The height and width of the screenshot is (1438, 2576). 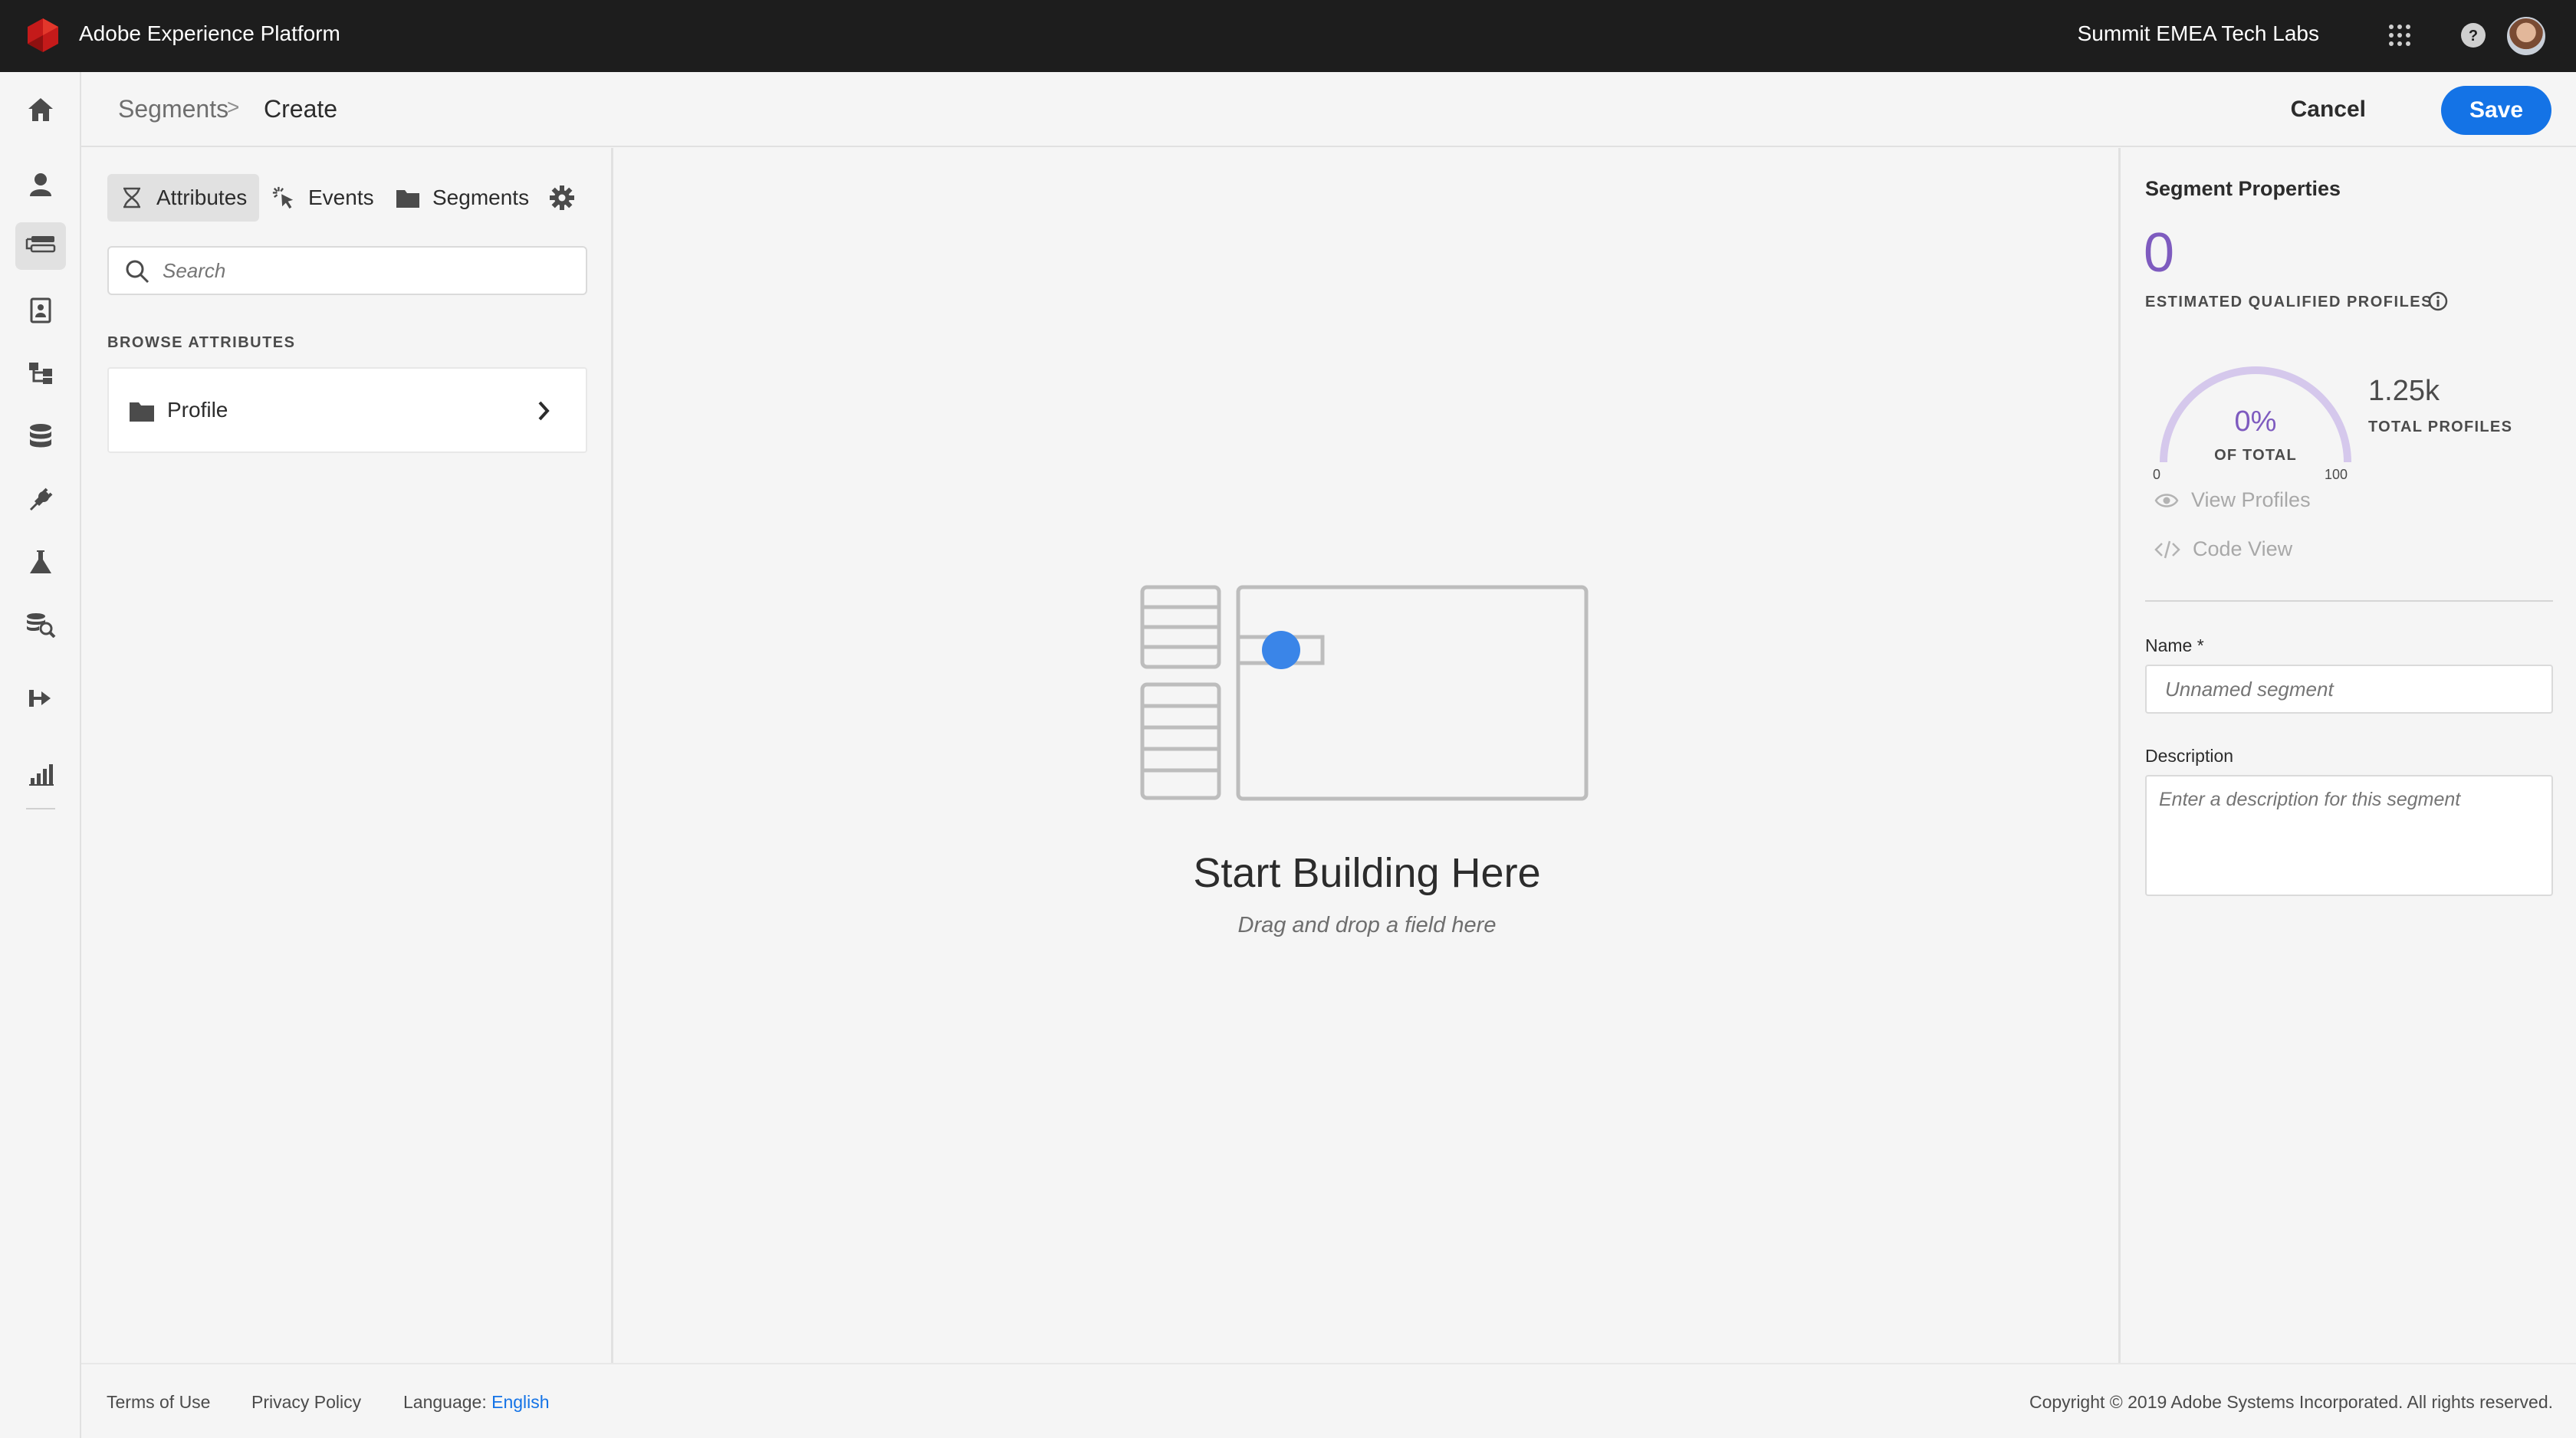 I want to click on segment-description-input, so click(x=2349, y=835).